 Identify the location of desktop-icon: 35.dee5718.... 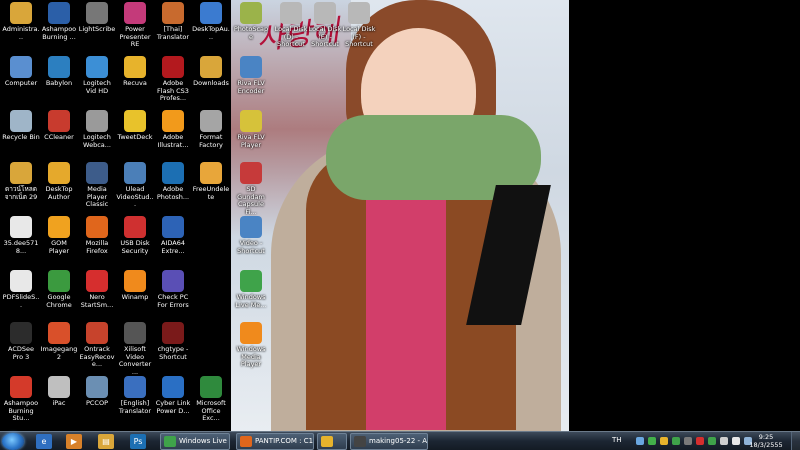
(21, 235).